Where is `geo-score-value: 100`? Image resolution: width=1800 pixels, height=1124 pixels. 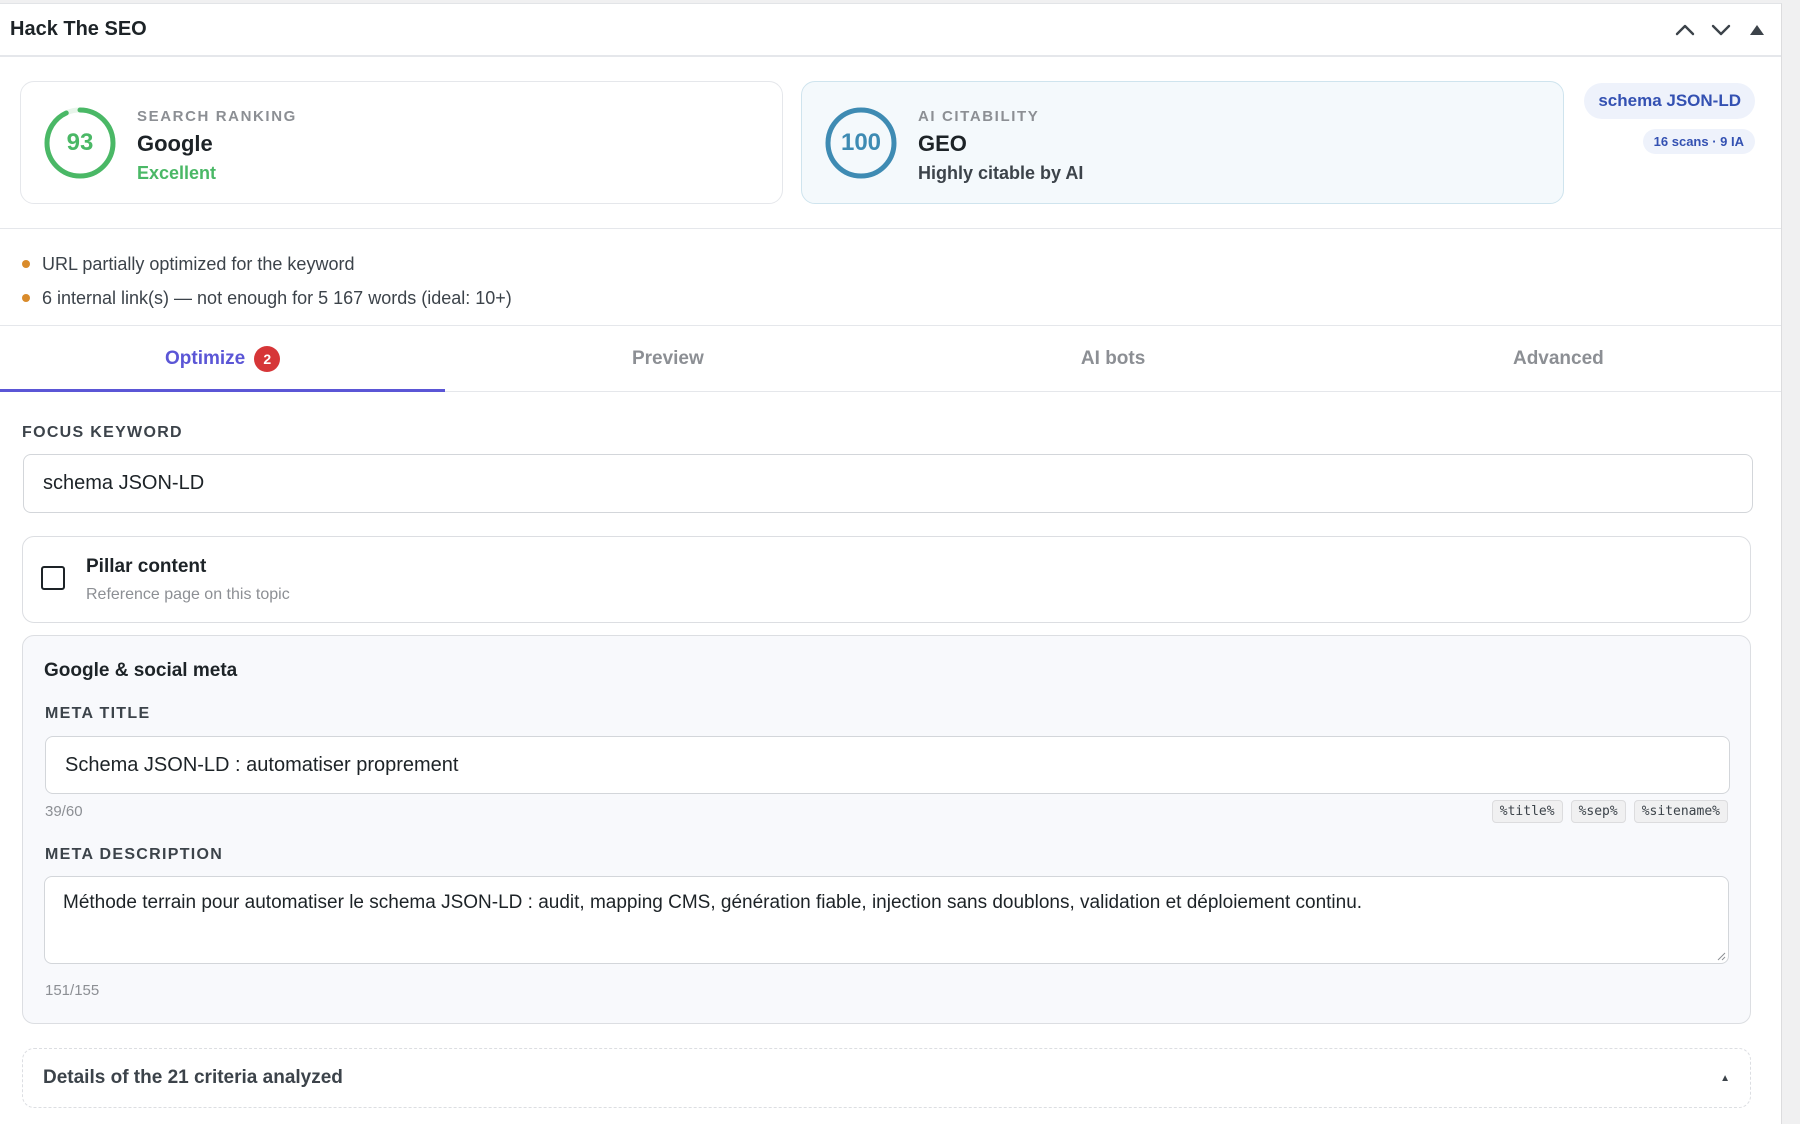
geo-score-value: 100 is located at coordinates (861, 142).